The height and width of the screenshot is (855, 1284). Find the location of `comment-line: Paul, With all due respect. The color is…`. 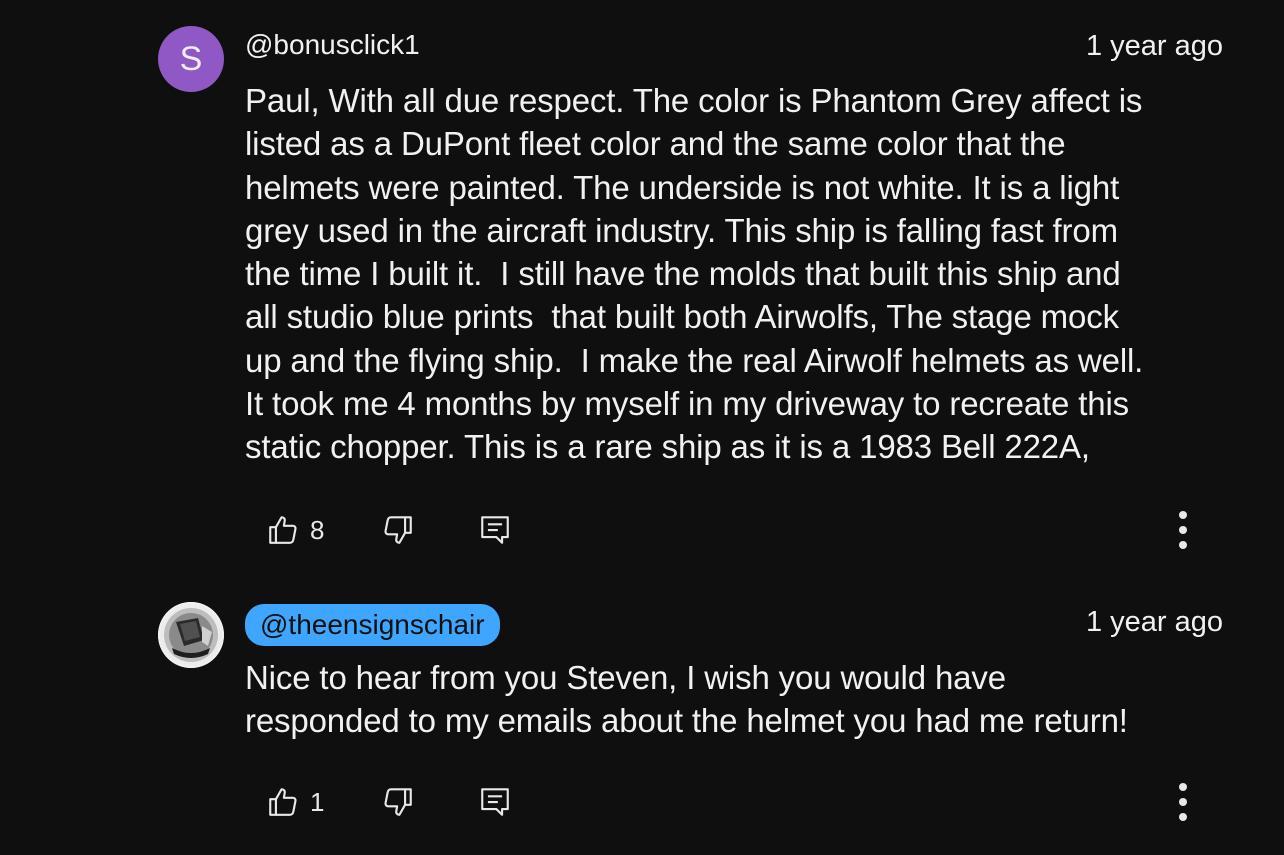

comment-line: Paul, With all due respect. The color is… is located at coordinates (694, 100).